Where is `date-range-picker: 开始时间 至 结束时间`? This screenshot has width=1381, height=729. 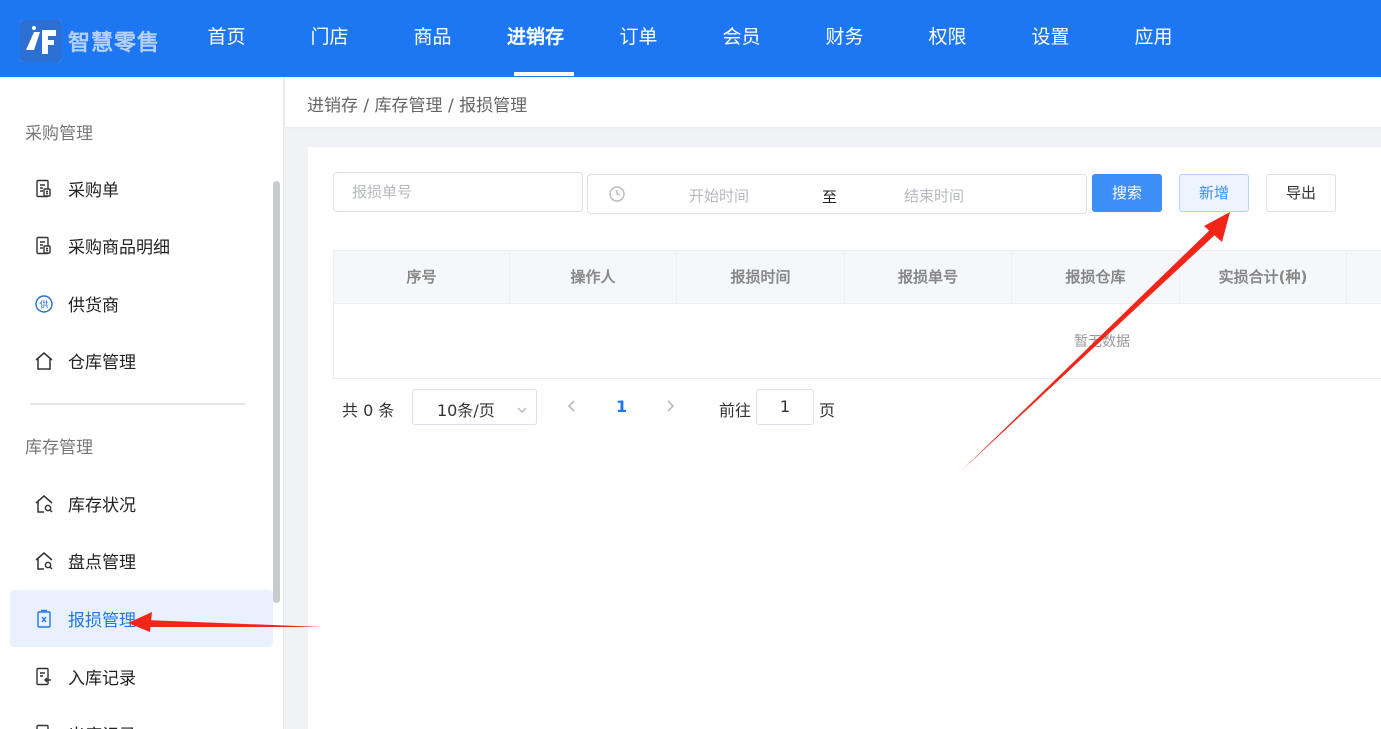
date-range-picker: 开始时间 至 结束时间 is located at coordinates (837, 194).